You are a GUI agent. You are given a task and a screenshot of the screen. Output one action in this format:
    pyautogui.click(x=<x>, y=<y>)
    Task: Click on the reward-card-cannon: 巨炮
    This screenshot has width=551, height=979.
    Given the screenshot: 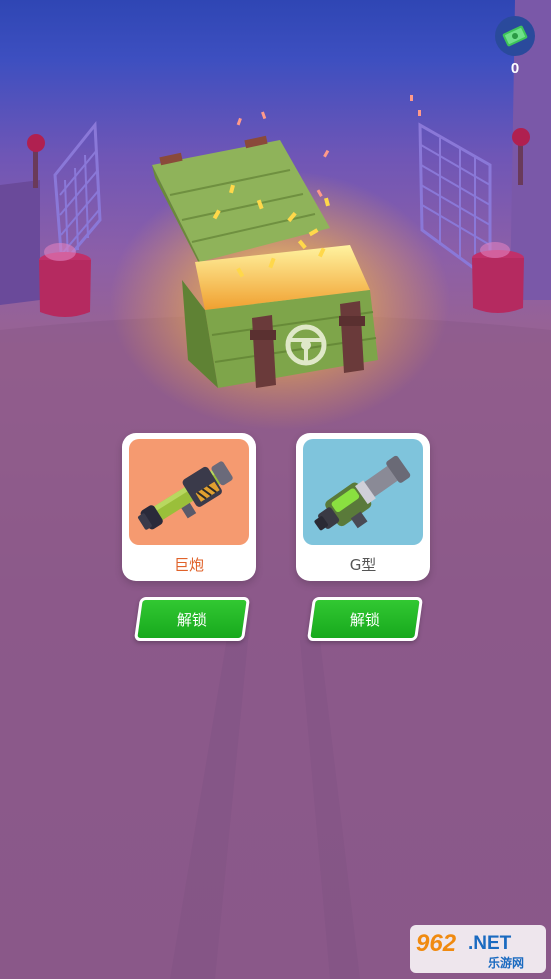 What is the action you would take?
    pyautogui.click(x=189, y=507)
    